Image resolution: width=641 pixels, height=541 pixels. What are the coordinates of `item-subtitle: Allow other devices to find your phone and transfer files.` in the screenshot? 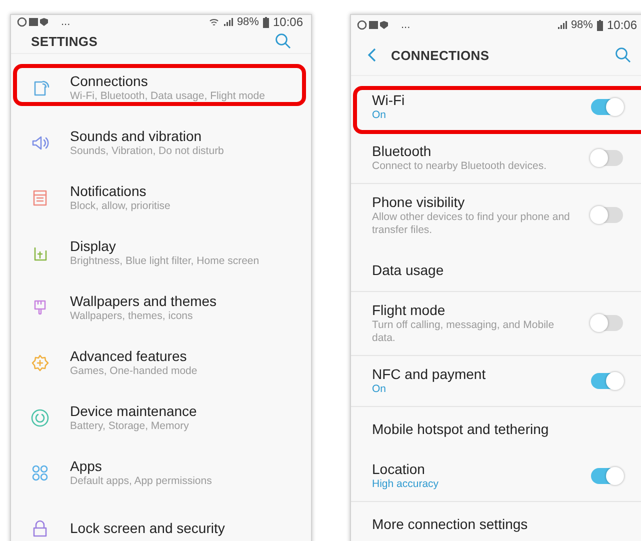 It's located at (471, 224).